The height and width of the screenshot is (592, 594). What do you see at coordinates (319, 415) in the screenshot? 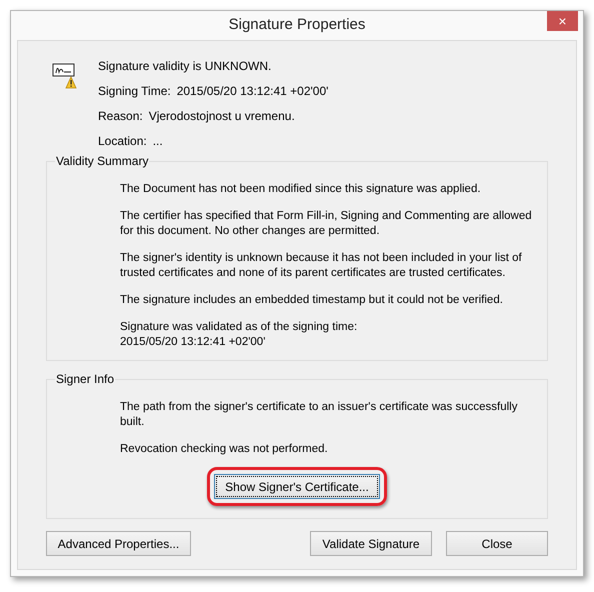
I see `info-paragraph: The path from the signer's certificate to an issuer's certificate was successfully built.` at bounding box center [319, 415].